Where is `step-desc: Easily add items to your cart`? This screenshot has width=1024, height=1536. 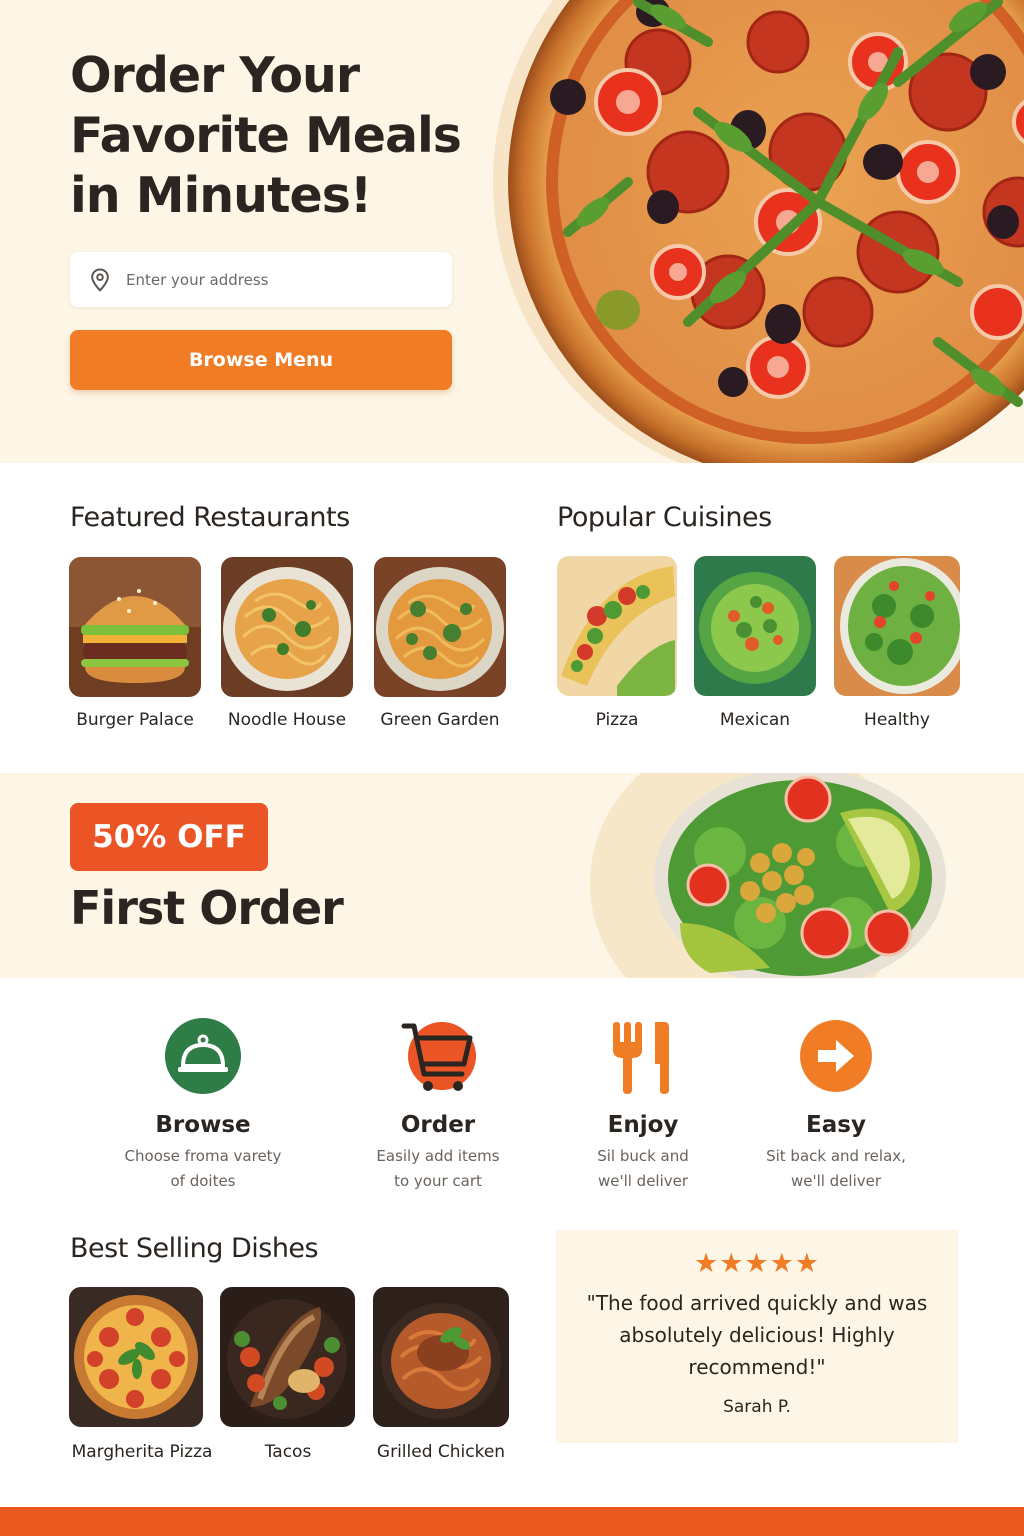 step-desc: Easily add items to your cart is located at coordinates (438, 1168).